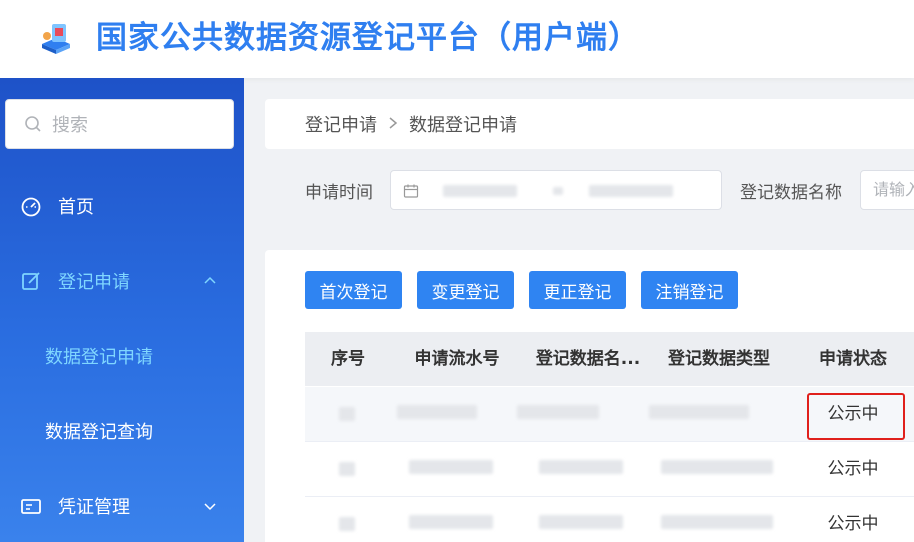 This screenshot has width=914, height=542. I want to click on redacted-separator, so click(558, 191).